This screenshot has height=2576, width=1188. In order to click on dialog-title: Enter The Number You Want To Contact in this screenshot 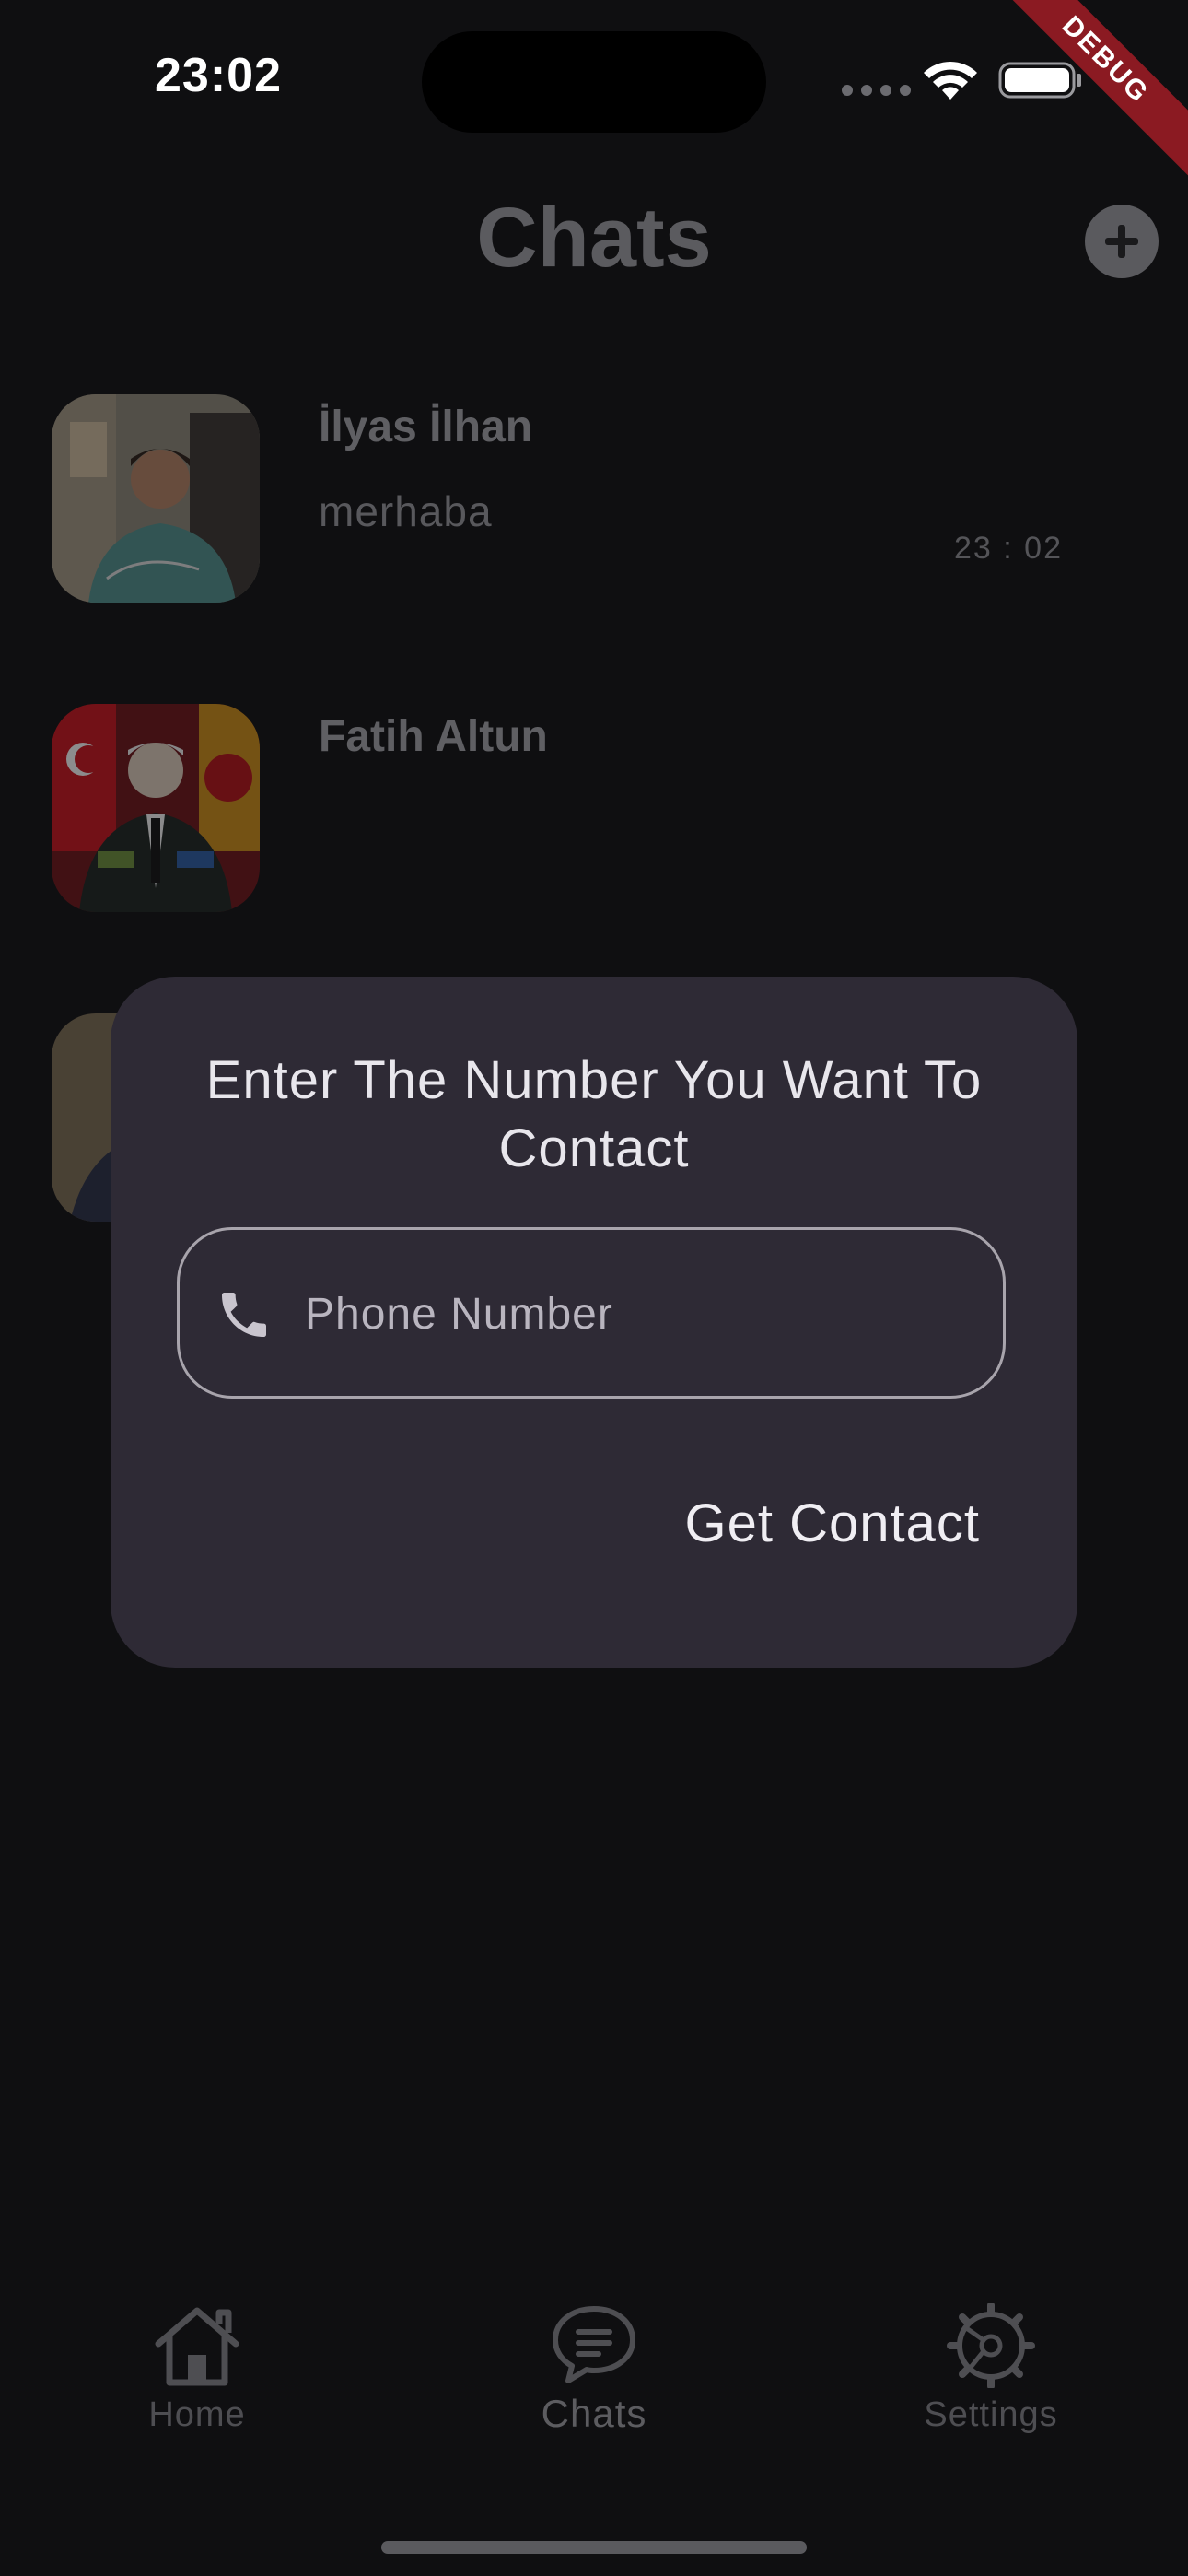, I will do `click(594, 1114)`.